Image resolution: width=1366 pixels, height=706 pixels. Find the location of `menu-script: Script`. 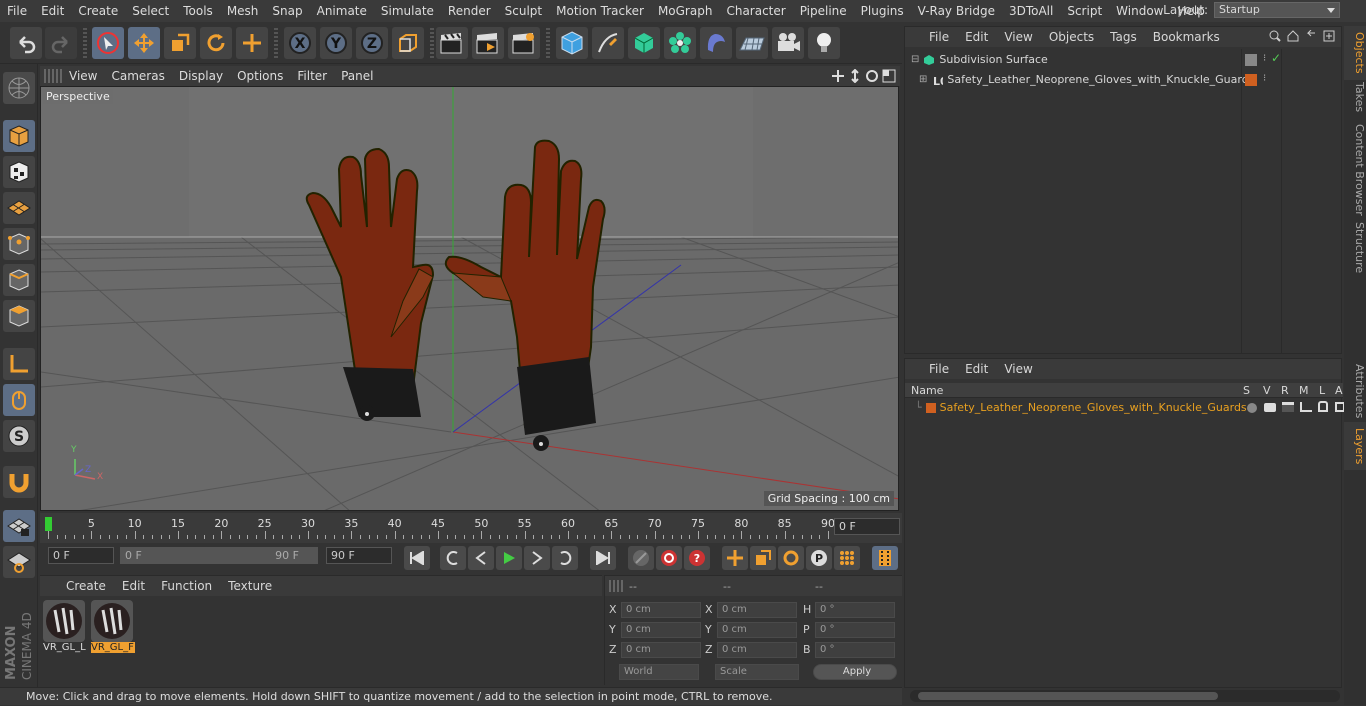

menu-script: Script is located at coordinates (1084, 11).